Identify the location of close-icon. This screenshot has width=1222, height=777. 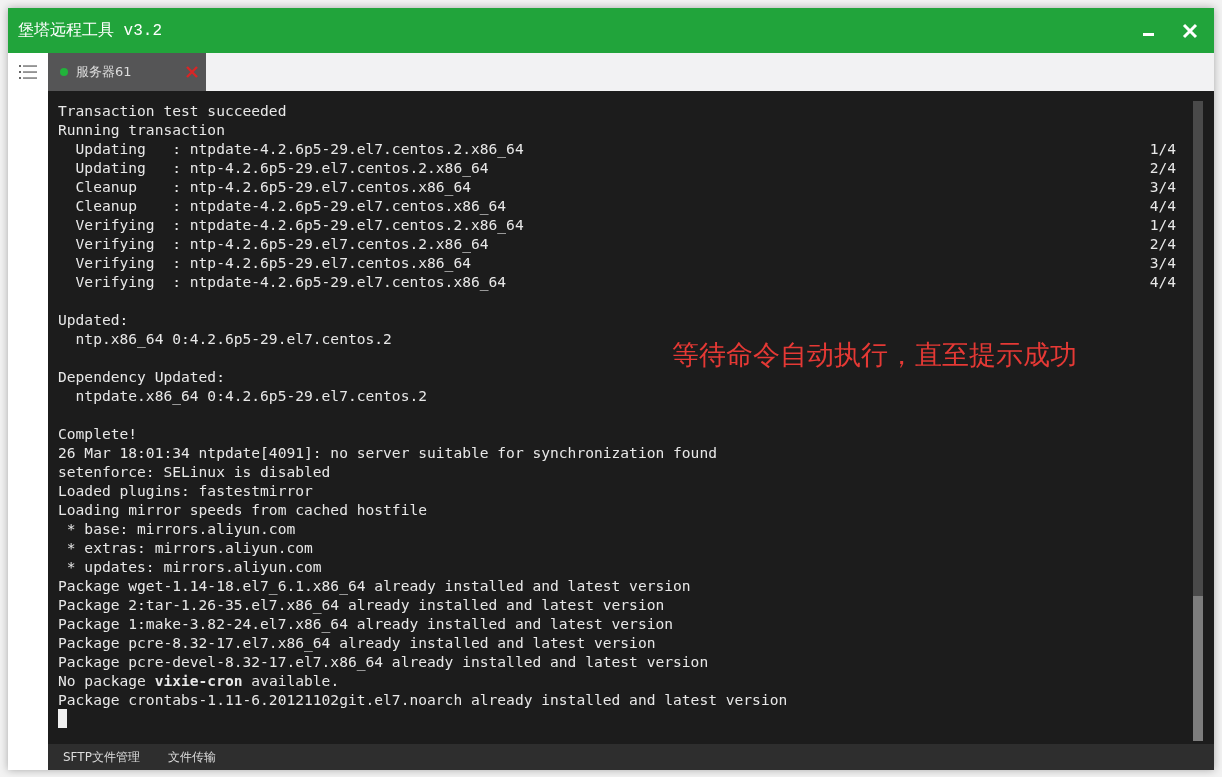
(1190, 30).